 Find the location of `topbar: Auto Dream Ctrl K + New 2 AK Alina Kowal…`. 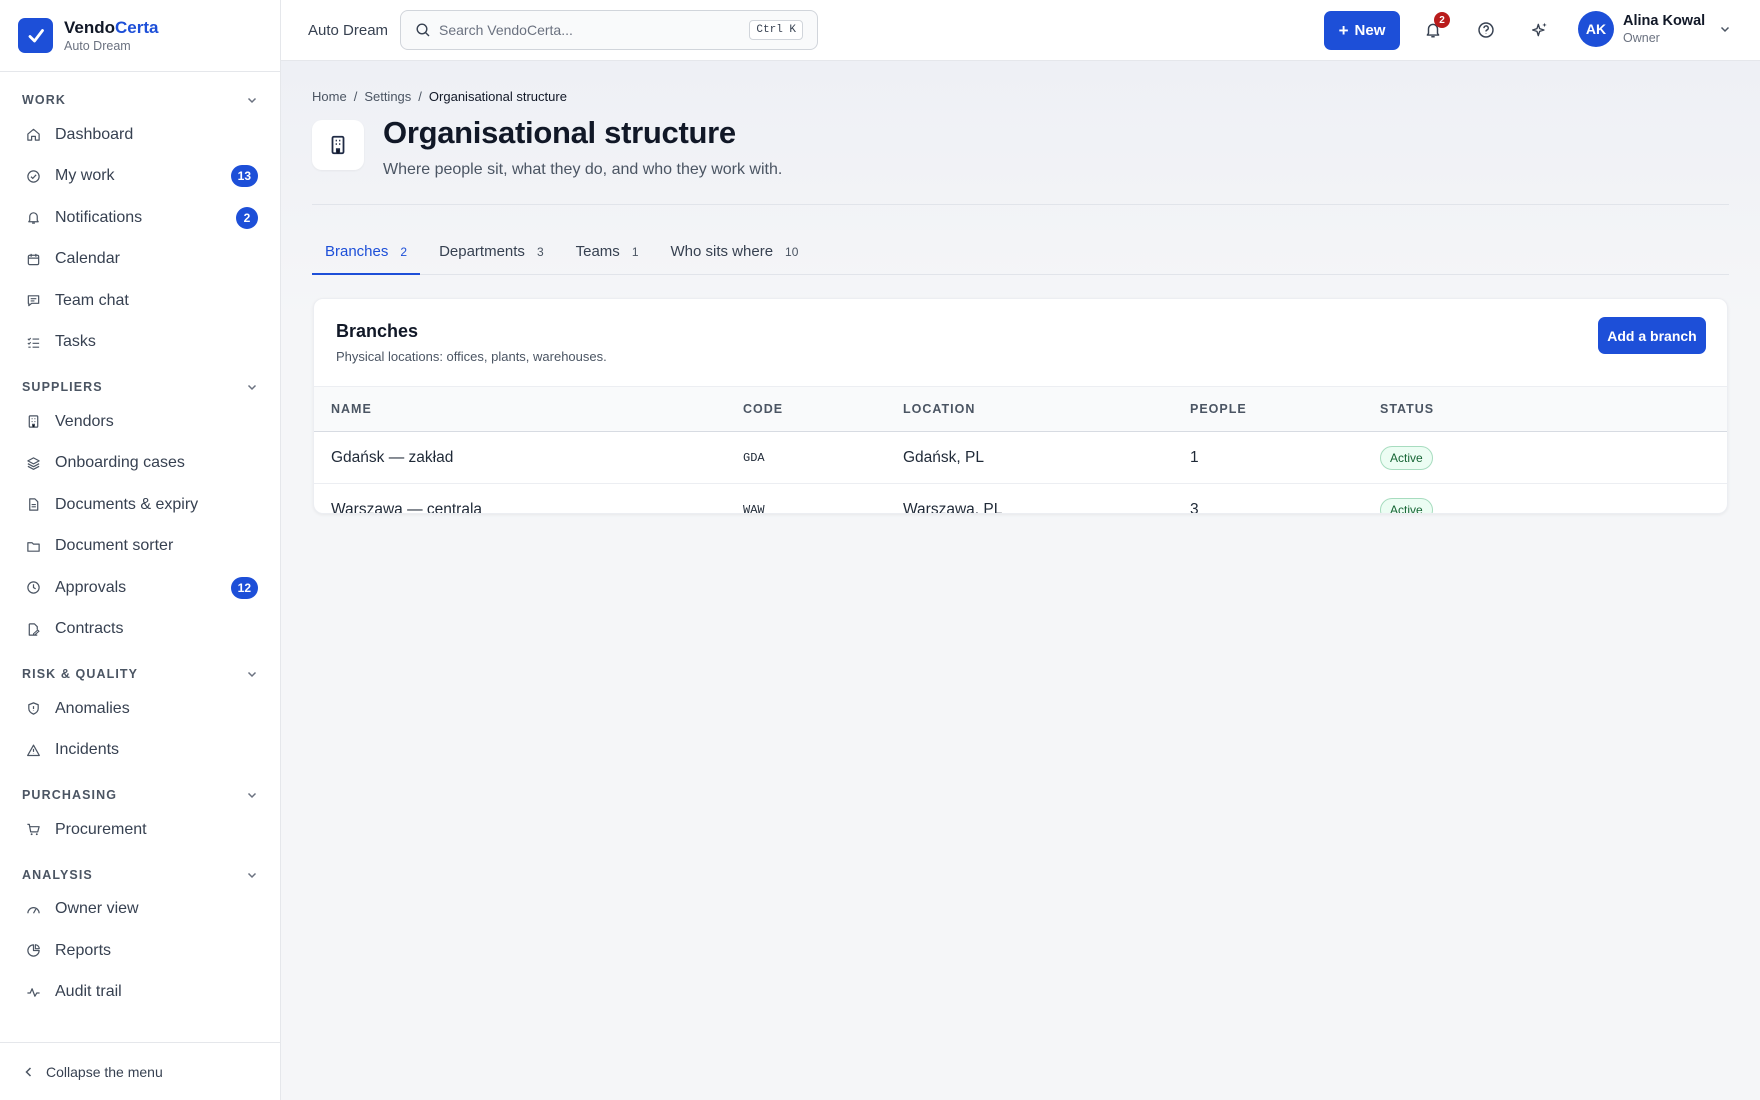

topbar: Auto Dream Ctrl K + New 2 AK Alina Kowal… is located at coordinates (1020, 30).